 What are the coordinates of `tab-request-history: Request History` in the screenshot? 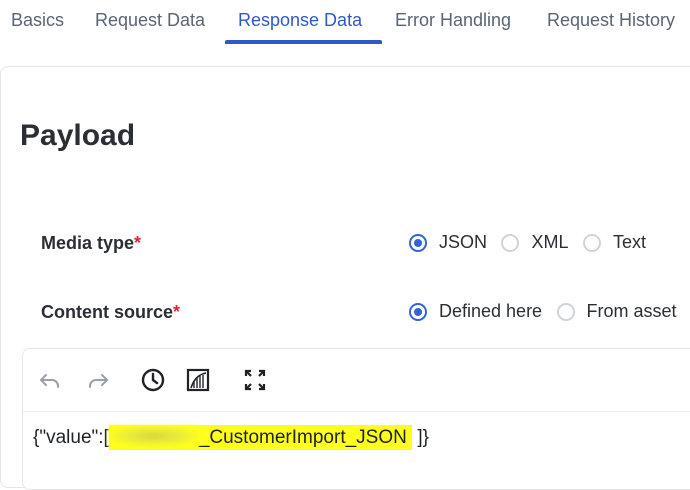 It's located at (611, 21).